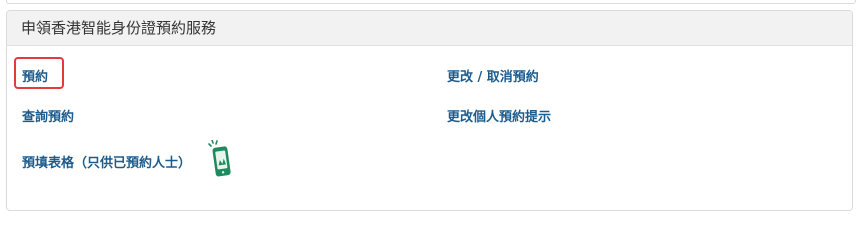 Image resolution: width=868 pixels, height=240 pixels. Describe the element at coordinates (48, 115) in the screenshot. I see `enquire-appointment-link: 查詢預約` at that location.